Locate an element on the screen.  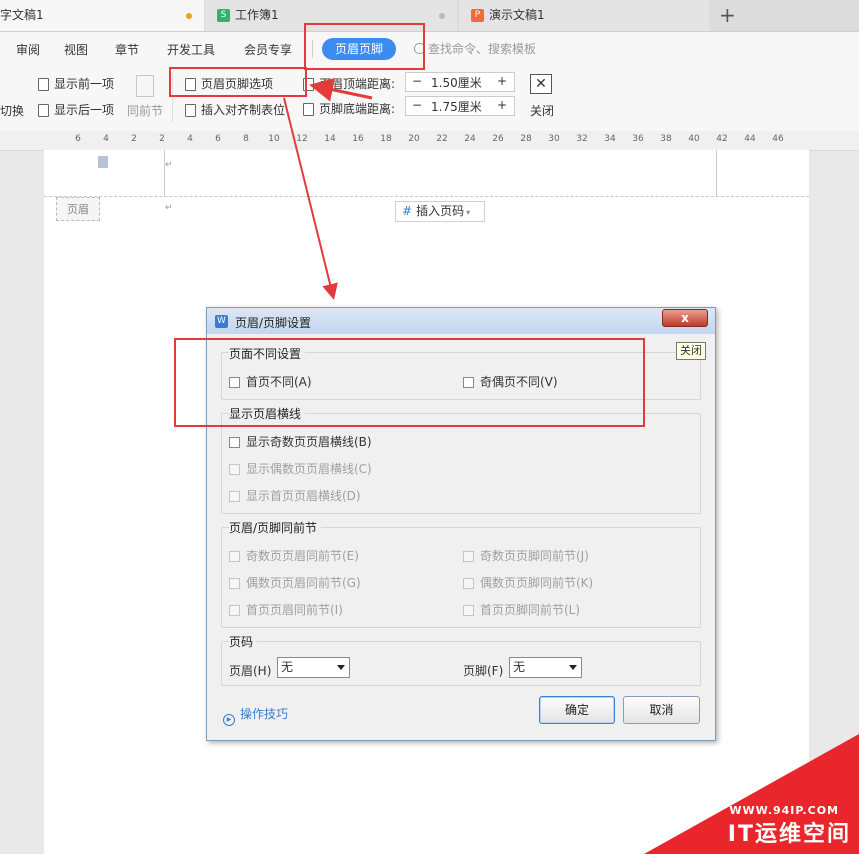
annotation-arrows is located at coordinates (328, 188).